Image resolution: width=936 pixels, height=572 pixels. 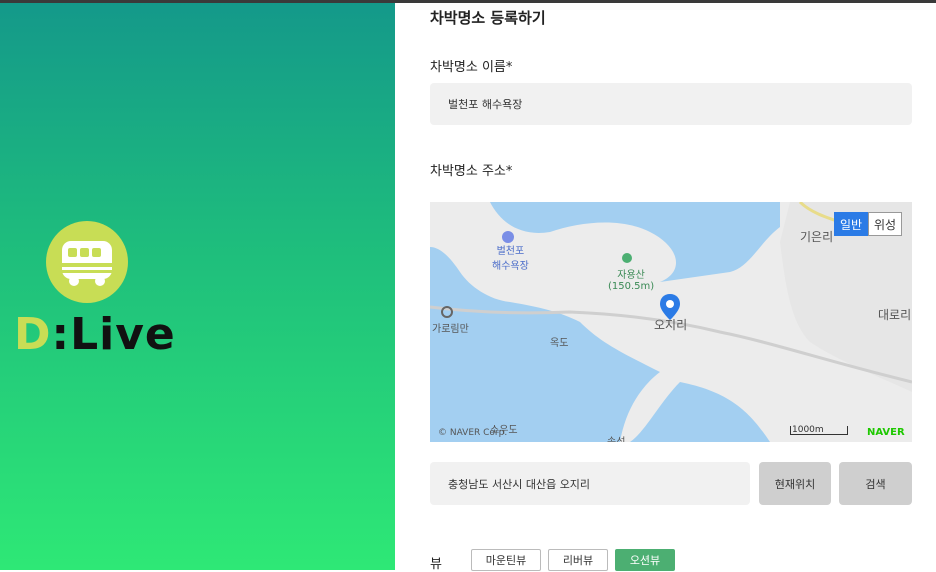 I want to click on search-button: 검색, so click(x=875, y=483).